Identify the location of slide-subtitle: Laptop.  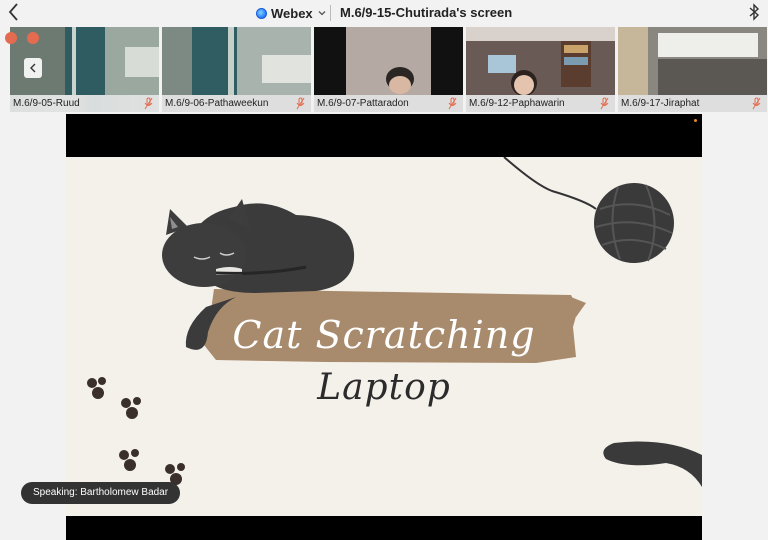
(384, 387).